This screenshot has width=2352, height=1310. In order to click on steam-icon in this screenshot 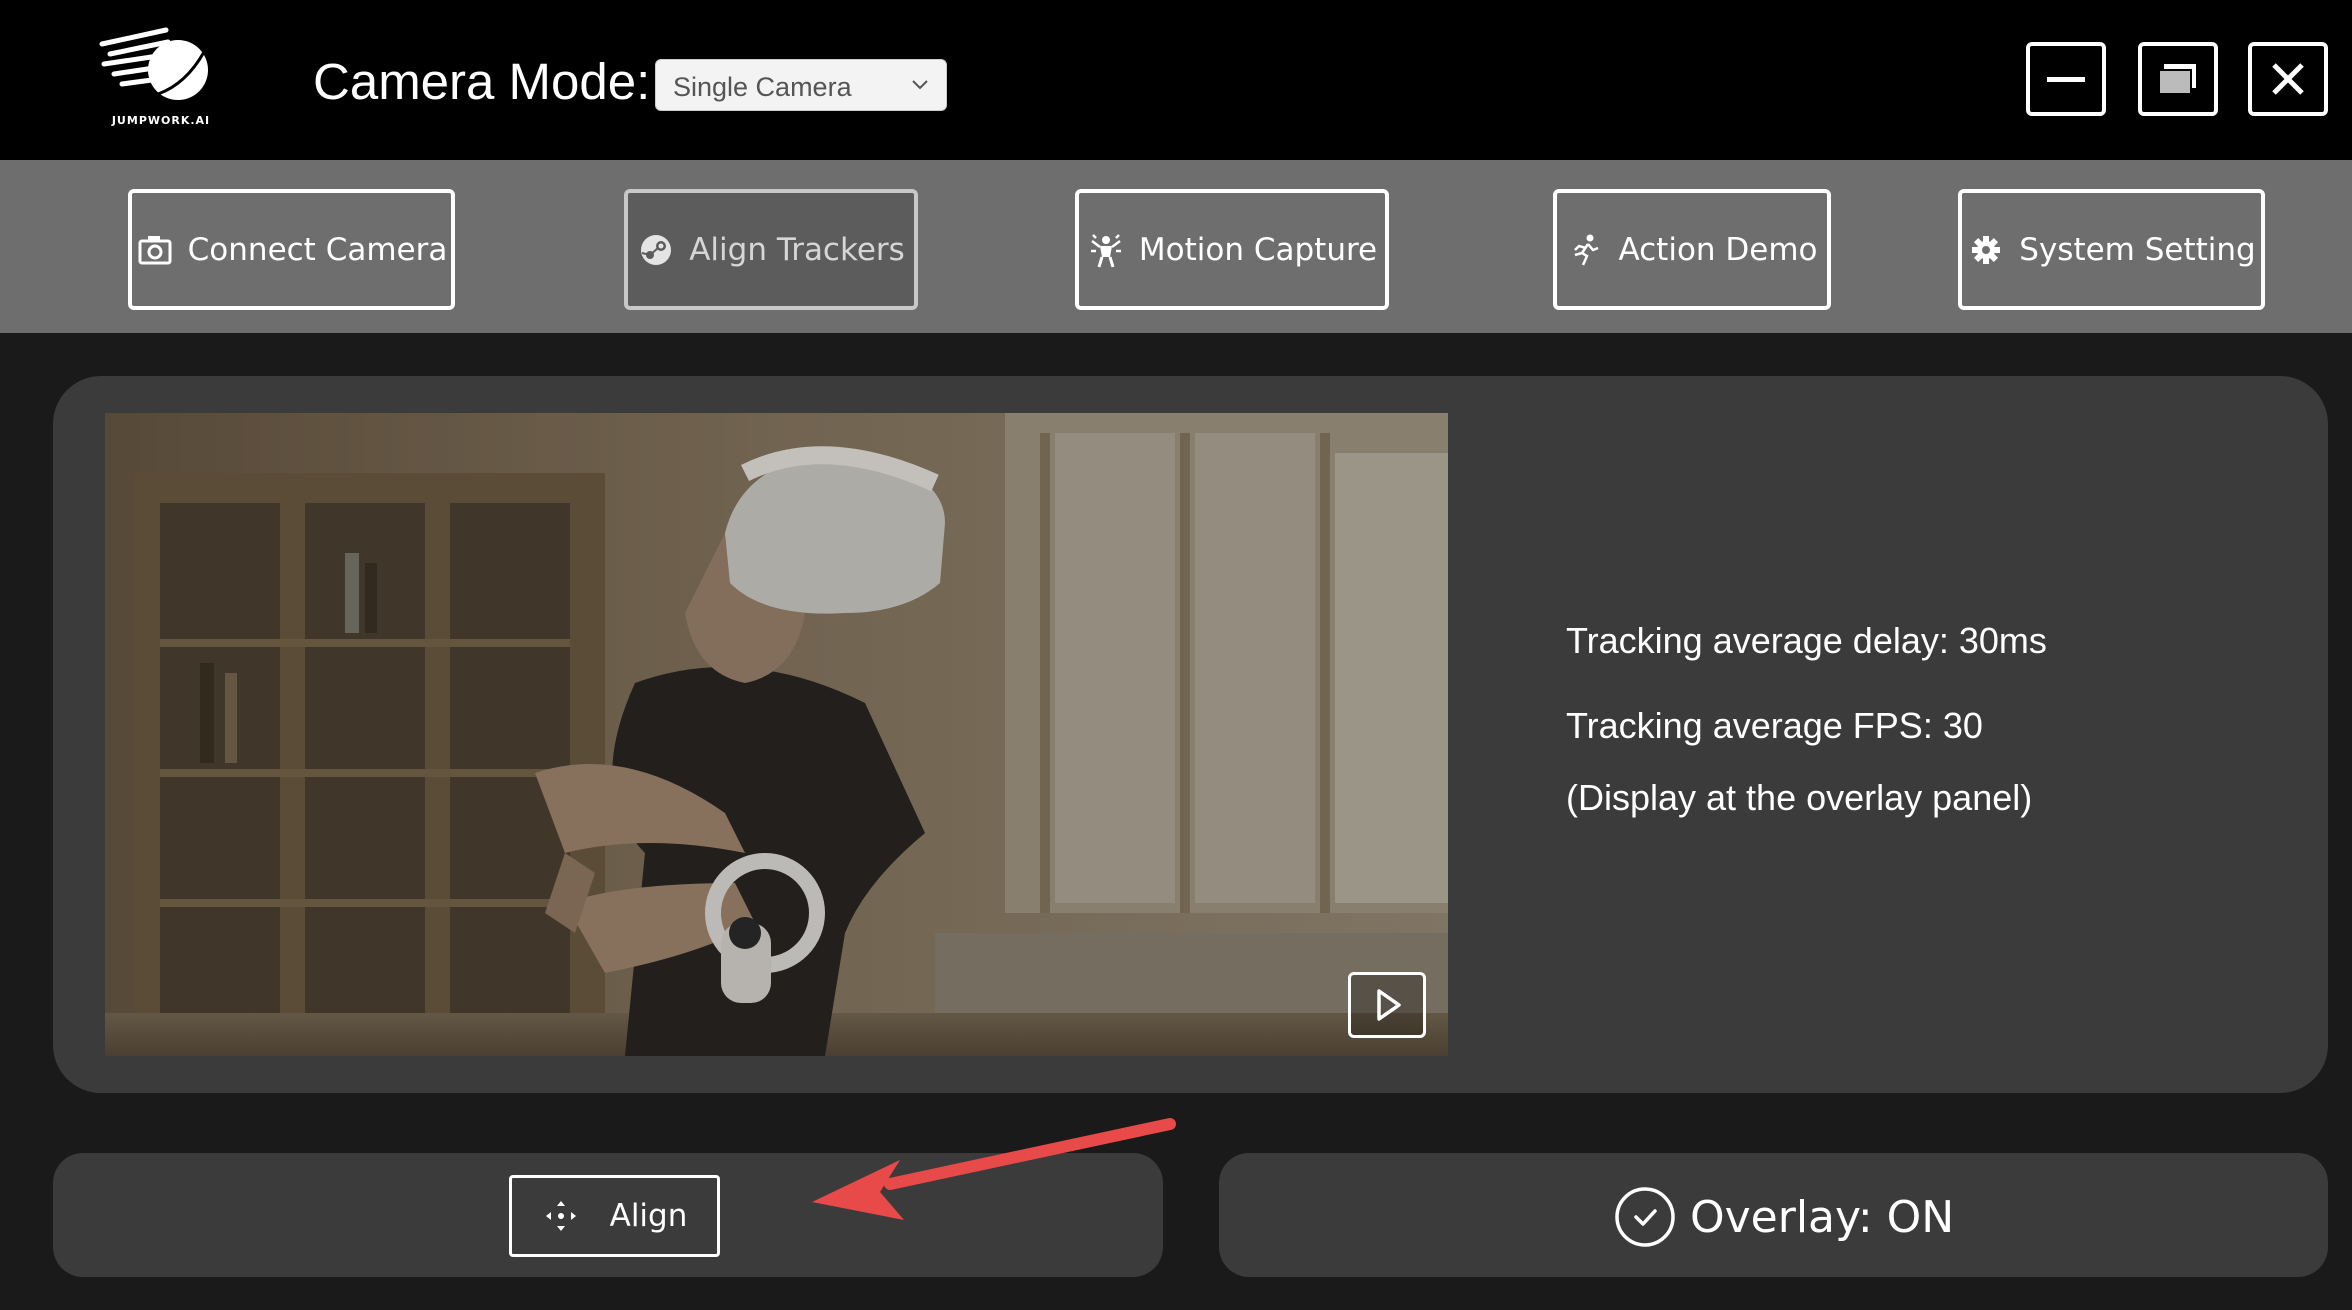, I will do `click(656, 249)`.